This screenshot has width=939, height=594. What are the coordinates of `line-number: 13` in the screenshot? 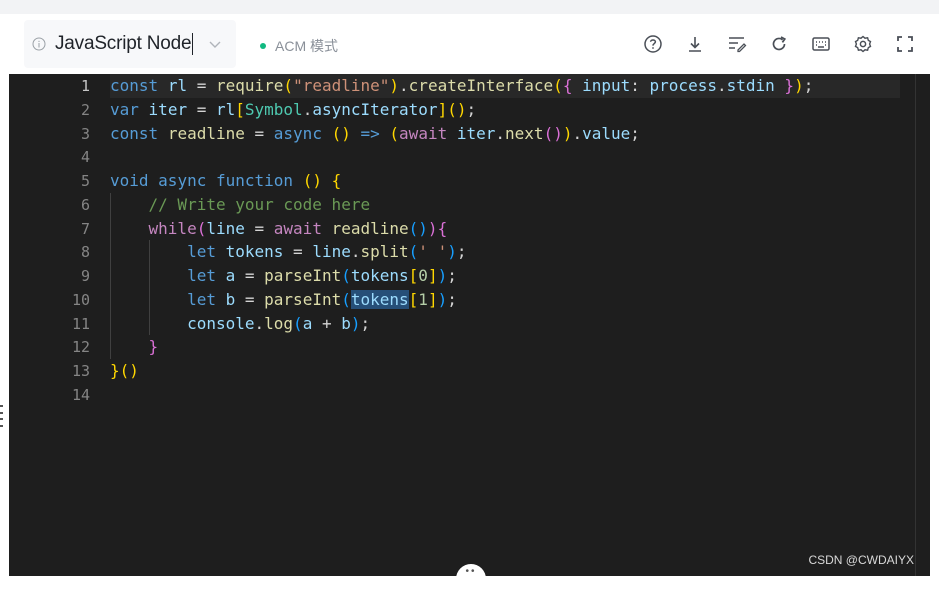 It's located at (80, 371).